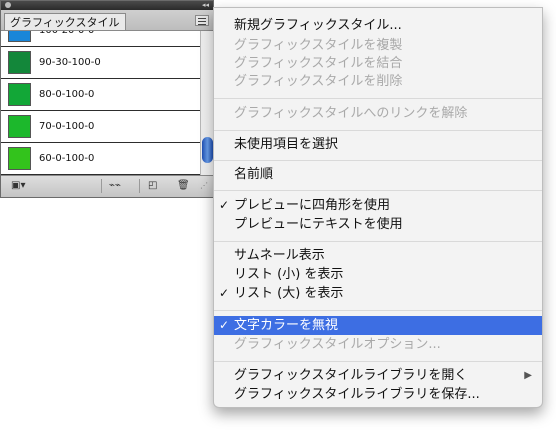 The height and width of the screenshot is (431, 556). What do you see at coordinates (318, 45) in the screenshot?
I see `menu-item-label: グラフィックスタイルを複製` at bounding box center [318, 45].